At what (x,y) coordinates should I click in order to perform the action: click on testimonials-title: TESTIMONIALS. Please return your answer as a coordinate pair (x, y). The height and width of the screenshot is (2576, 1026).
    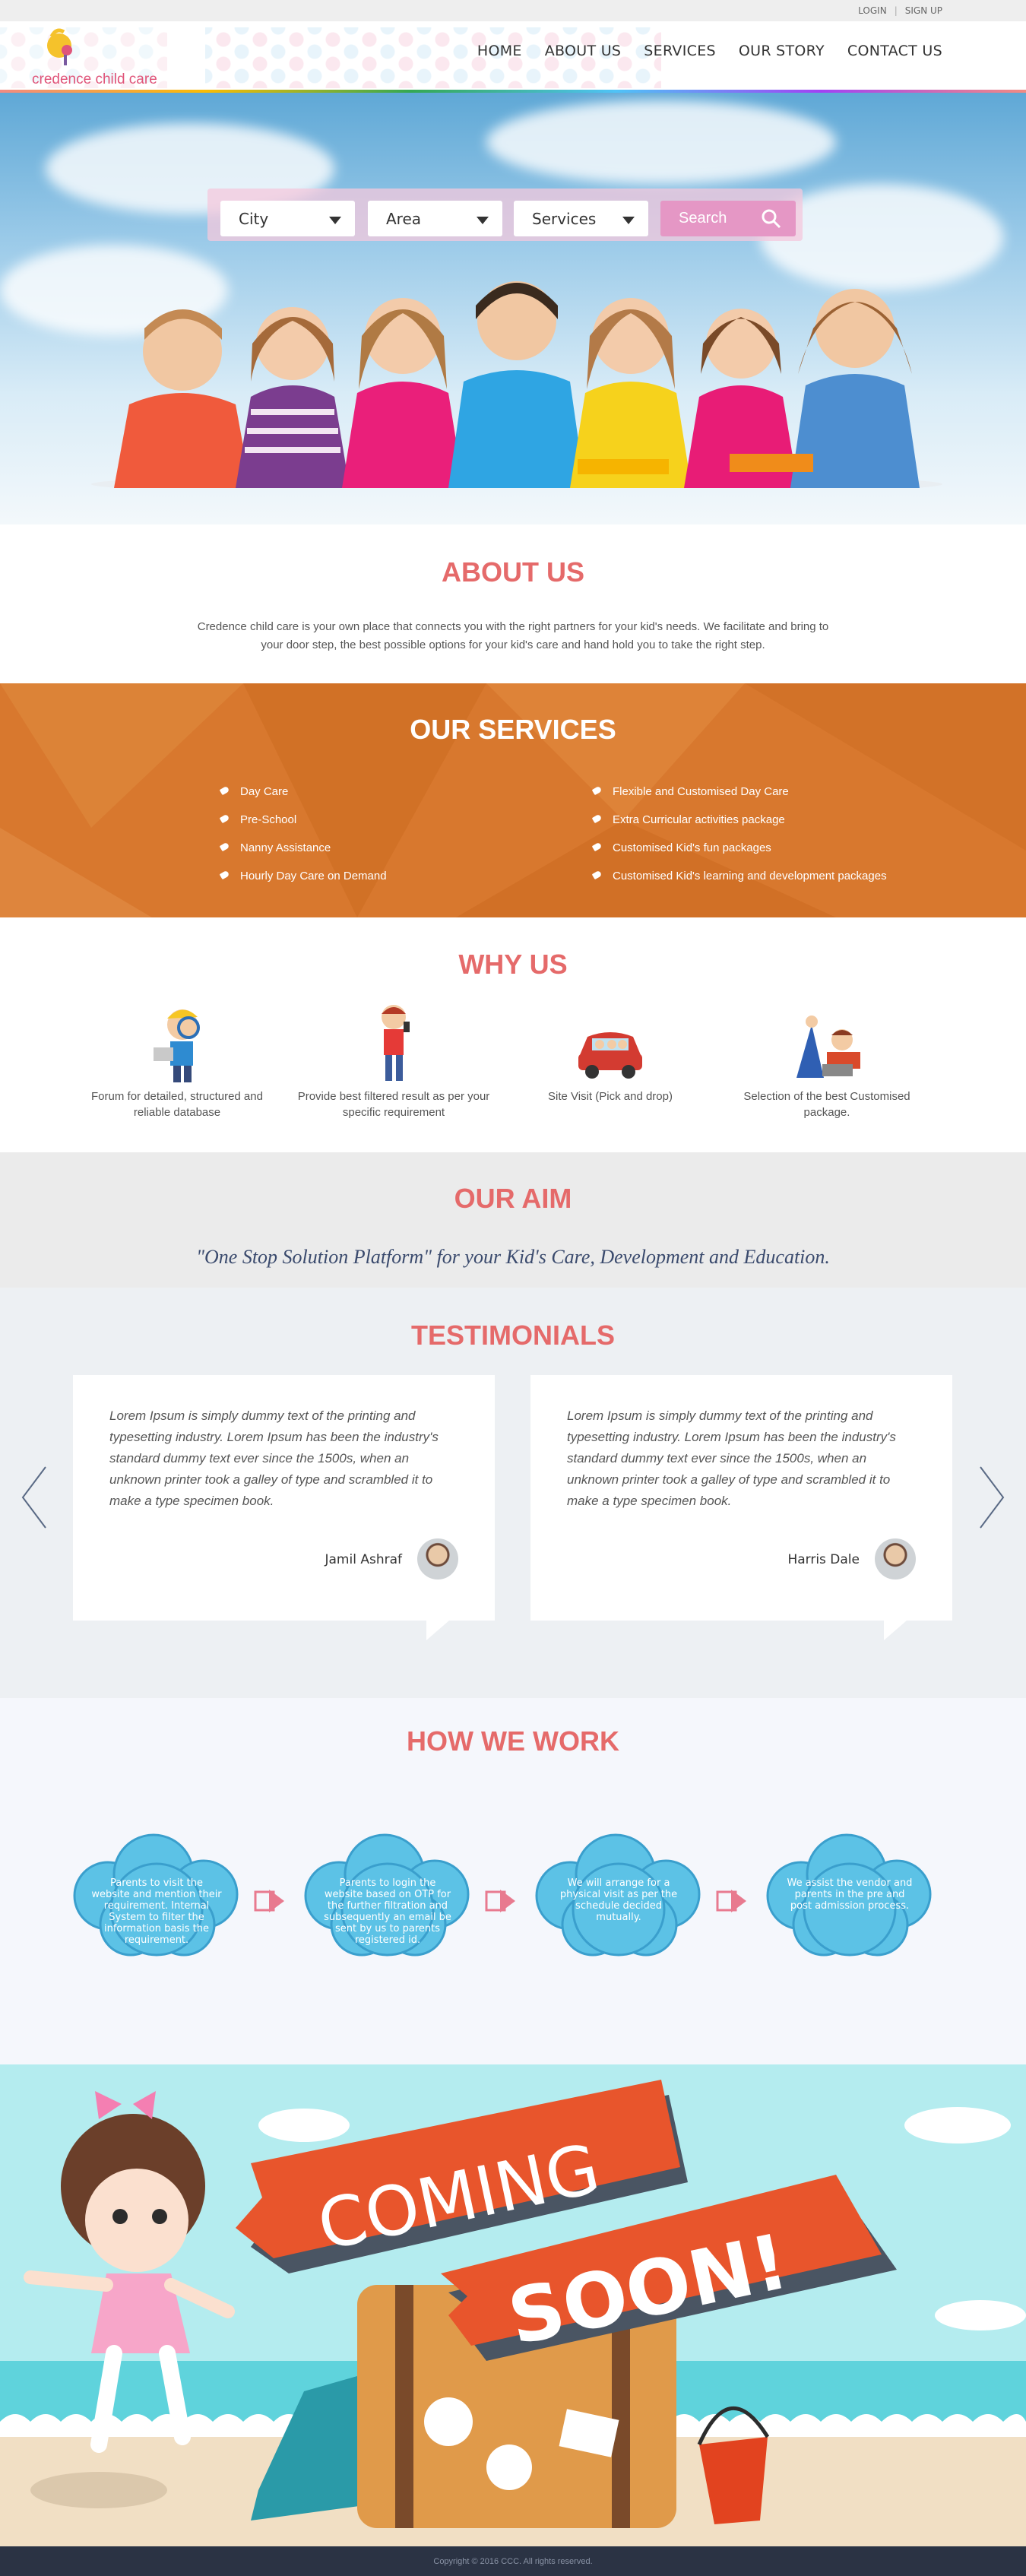
    Looking at the image, I should click on (513, 1335).